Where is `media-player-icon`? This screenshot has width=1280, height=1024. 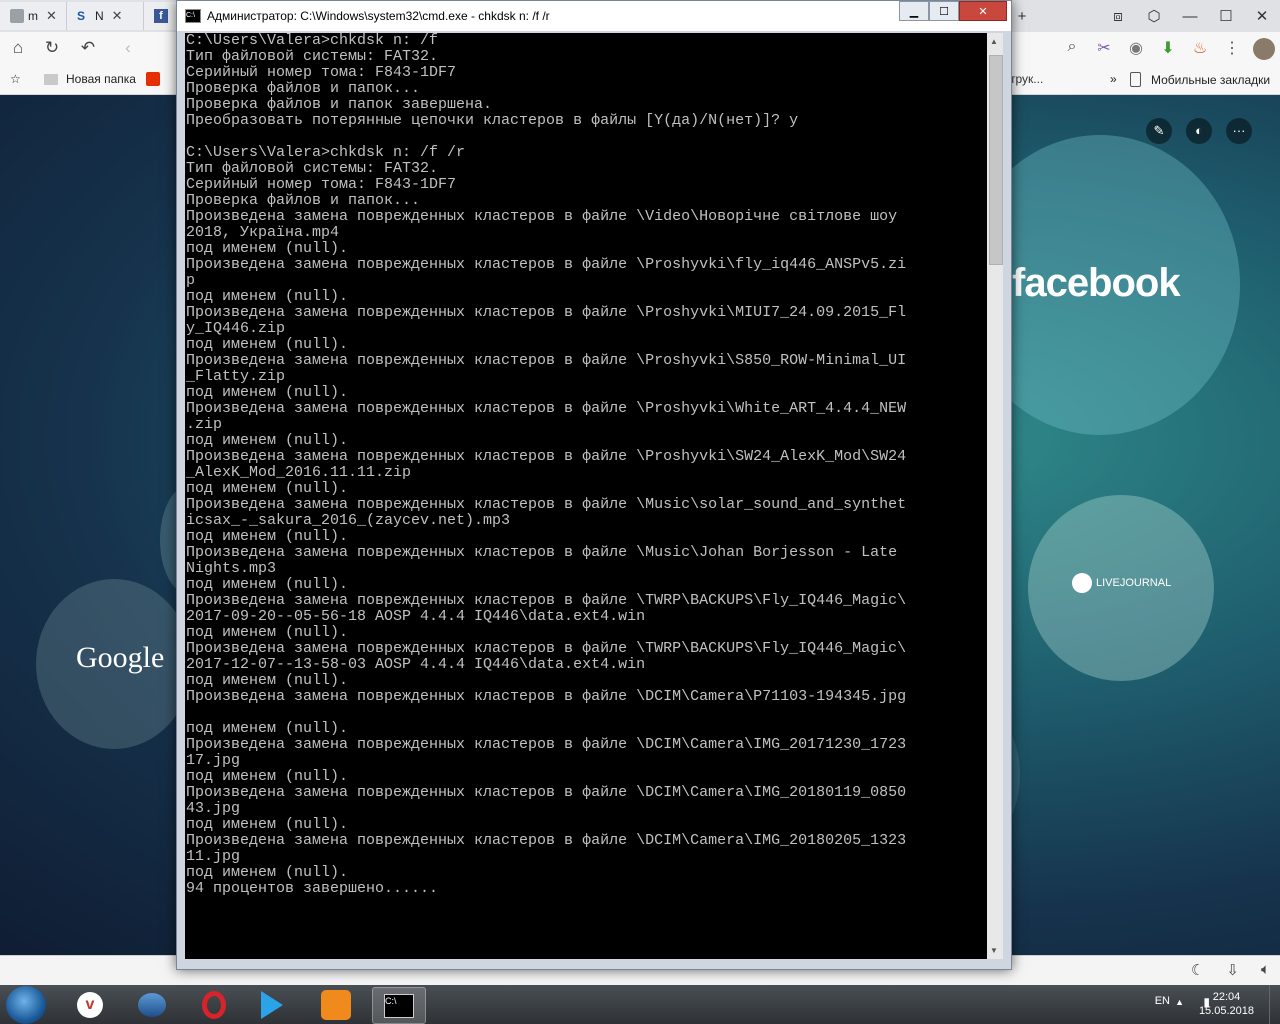
media-player-icon is located at coordinates (272, 1004).